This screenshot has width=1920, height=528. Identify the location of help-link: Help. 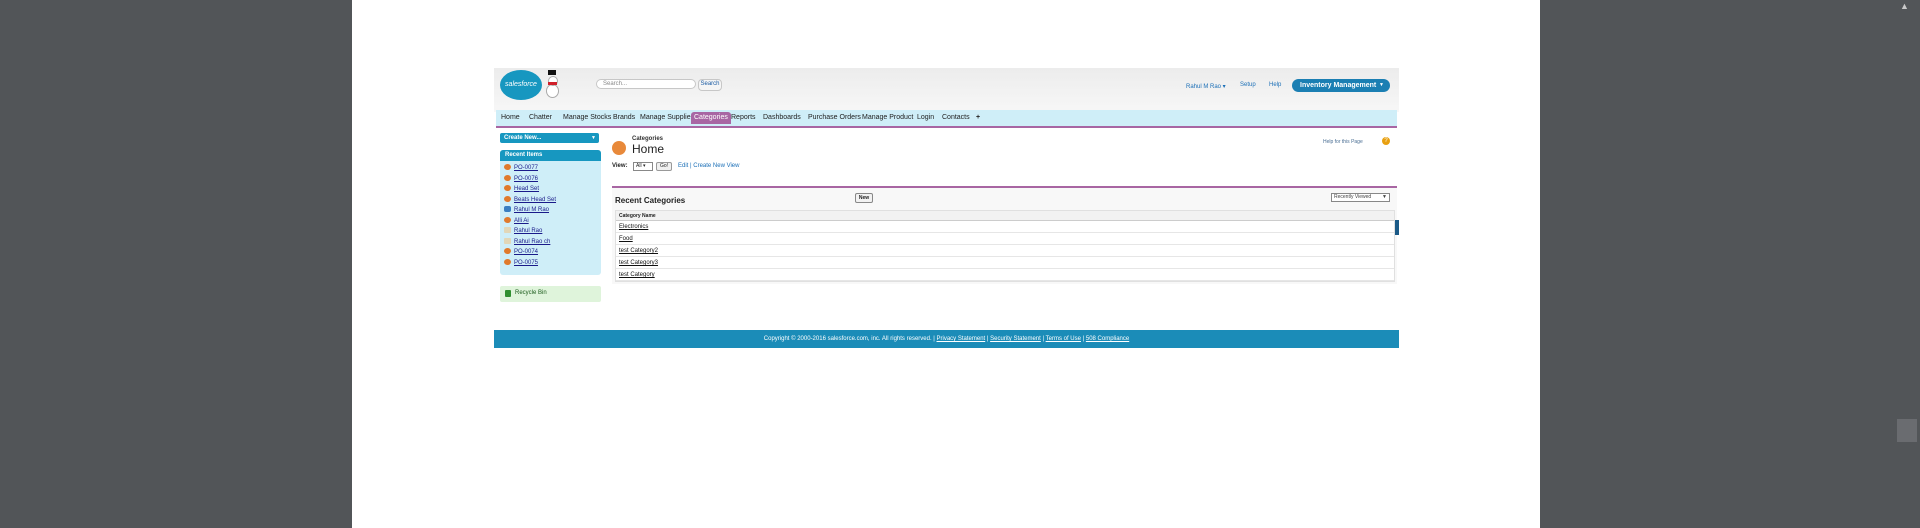
(1275, 85).